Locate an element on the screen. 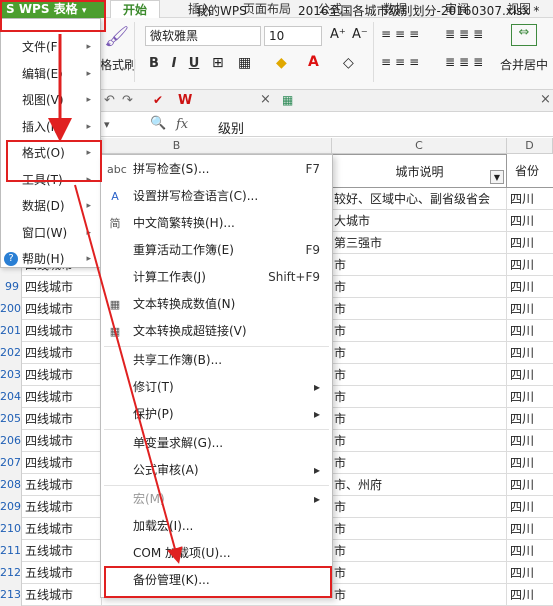 The width and height of the screenshot is (553, 606). arrow-to-backup is located at coordinates (128, 374).